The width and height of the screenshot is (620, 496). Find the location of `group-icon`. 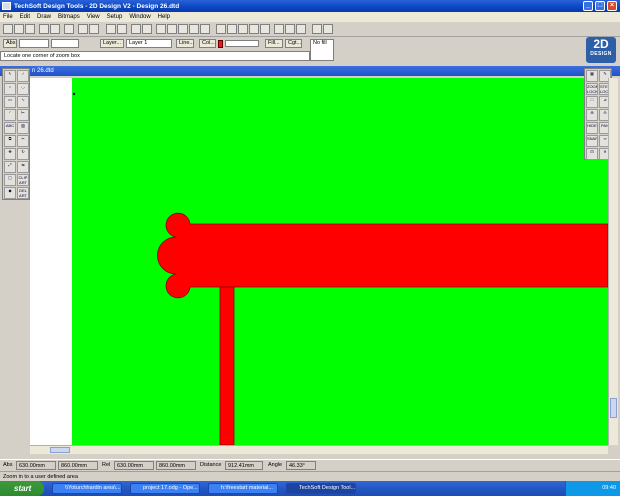

group-icon is located at coordinates (161, 29).